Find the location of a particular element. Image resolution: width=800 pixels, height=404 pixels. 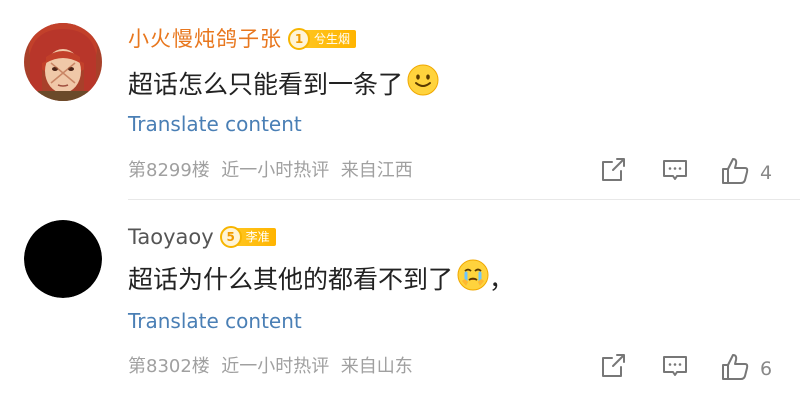

comment-meta: 第8302楼 近一小时热评 来自山东 is located at coordinates (270, 366).